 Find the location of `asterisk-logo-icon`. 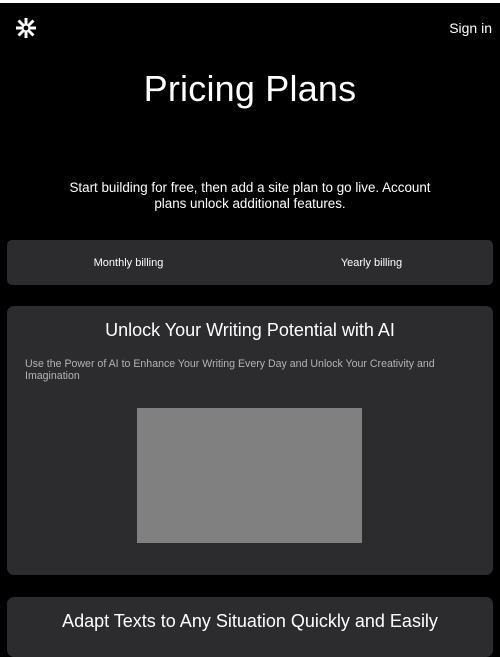

asterisk-logo-icon is located at coordinates (26, 28).